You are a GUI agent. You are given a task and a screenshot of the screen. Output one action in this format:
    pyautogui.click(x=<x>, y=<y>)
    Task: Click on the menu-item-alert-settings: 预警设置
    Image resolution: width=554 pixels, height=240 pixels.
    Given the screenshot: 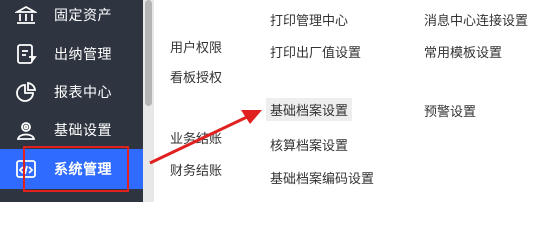 What is the action you would take?
    pyautogui.click(x=450, y=110)
    